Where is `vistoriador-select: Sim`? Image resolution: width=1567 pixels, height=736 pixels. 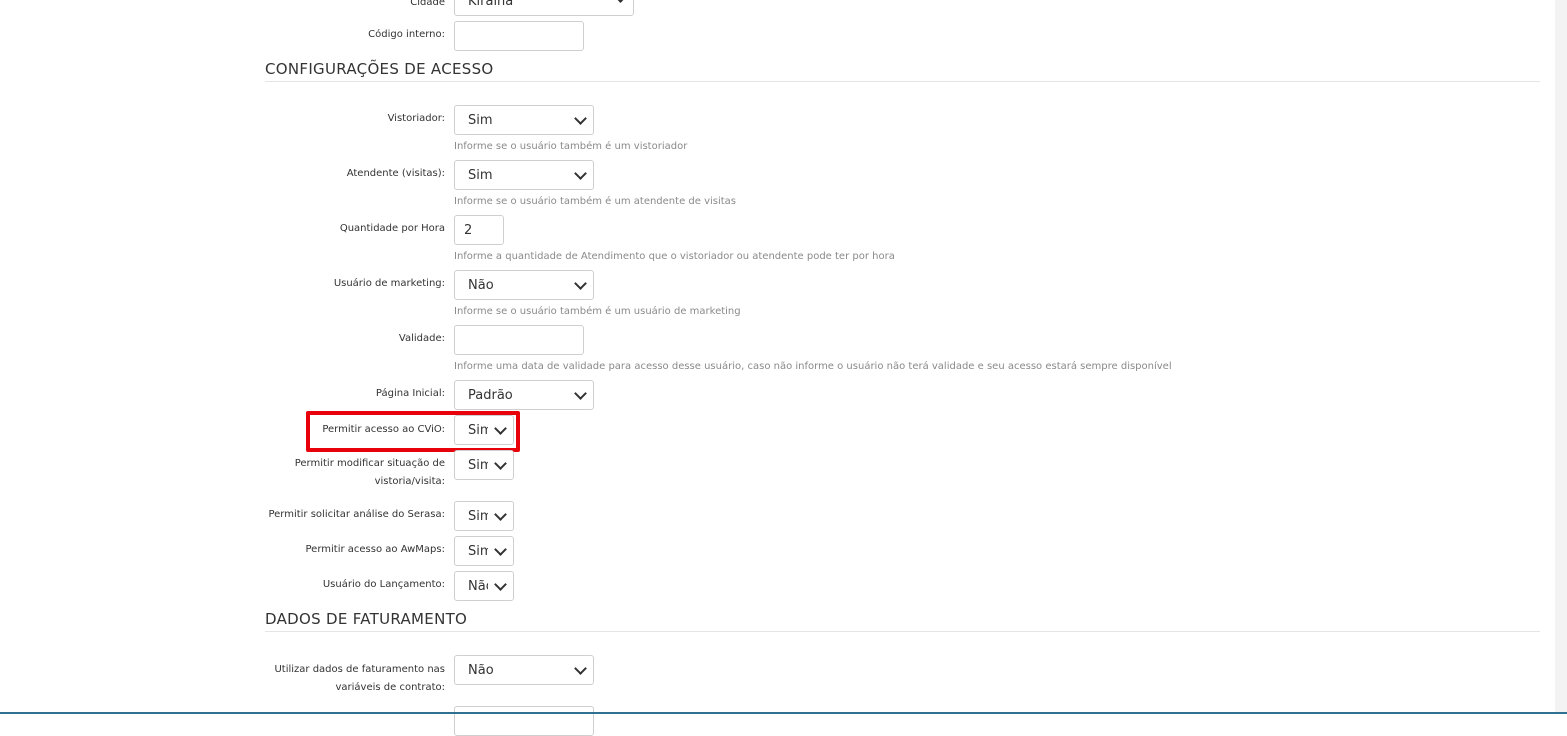
vistoriador-select: Sim is located at coordinates (524, 120).